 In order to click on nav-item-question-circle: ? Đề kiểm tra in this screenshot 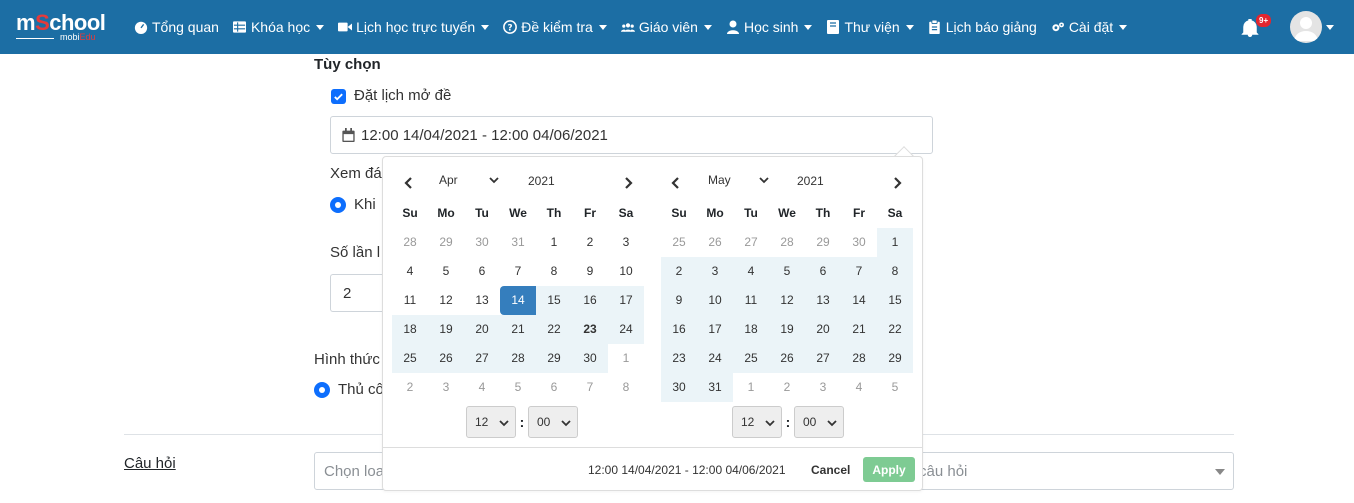, I will do `click(555, 27)`.